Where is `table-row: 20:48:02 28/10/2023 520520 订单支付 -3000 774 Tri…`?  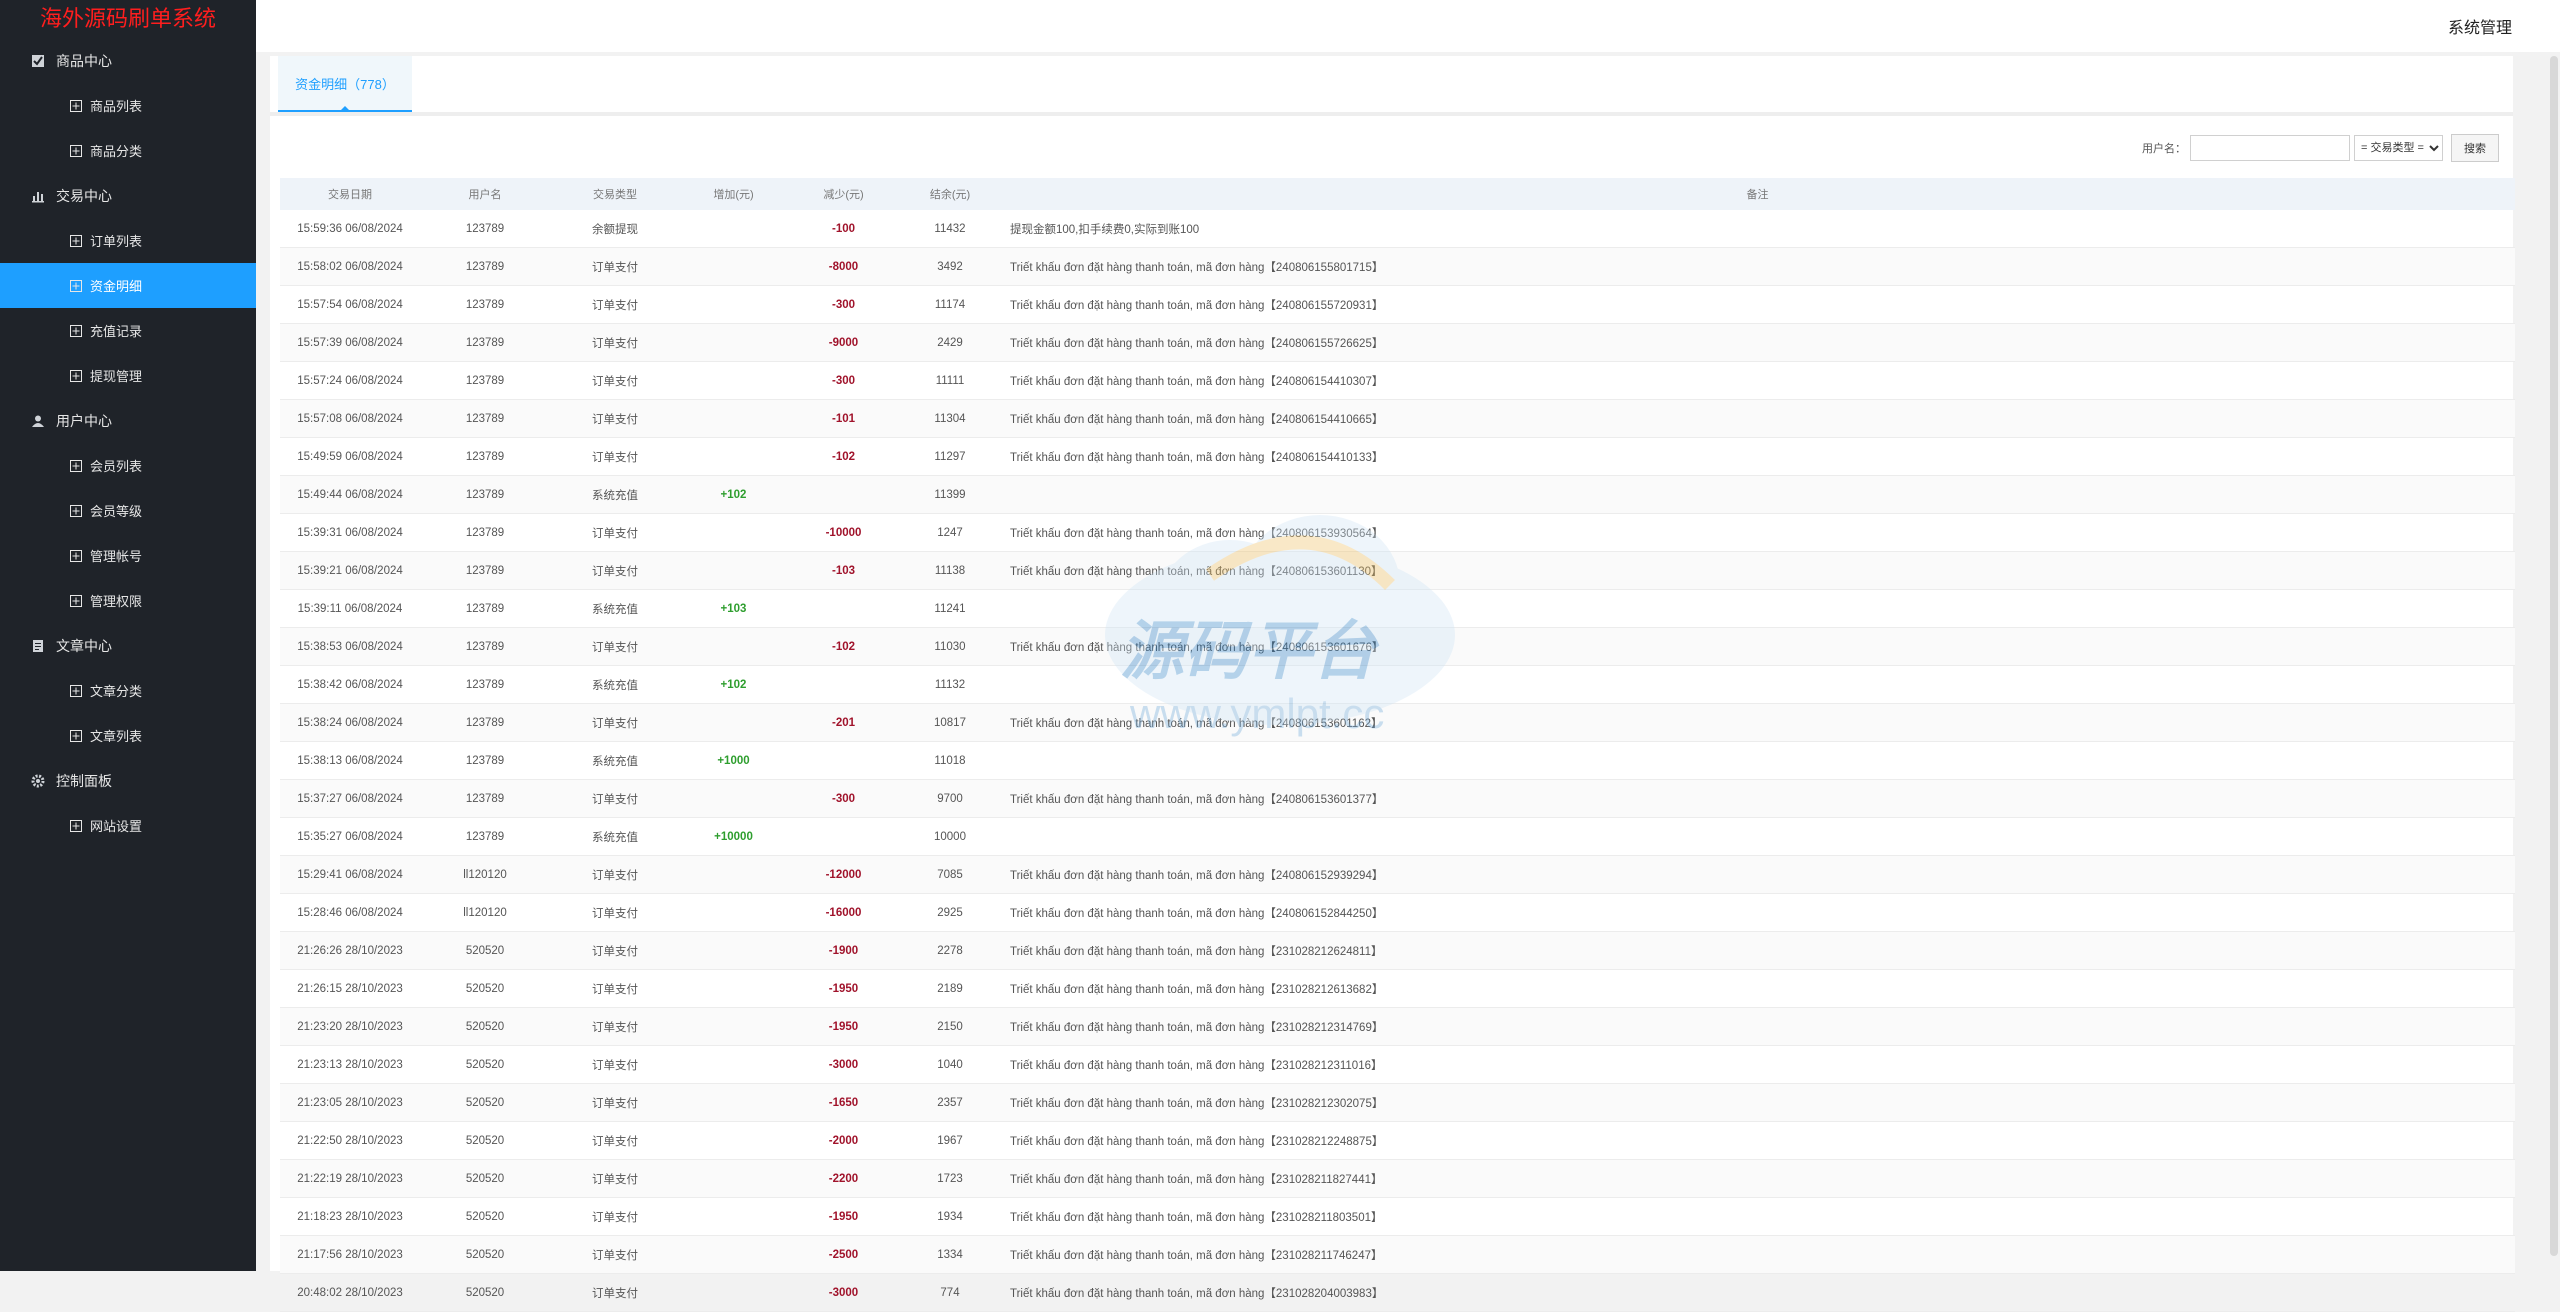 table-row: 20:48:02 28/10/2023 520520 订单支付 -3000 774 Tri… is located at coordinates (1397, 1293).